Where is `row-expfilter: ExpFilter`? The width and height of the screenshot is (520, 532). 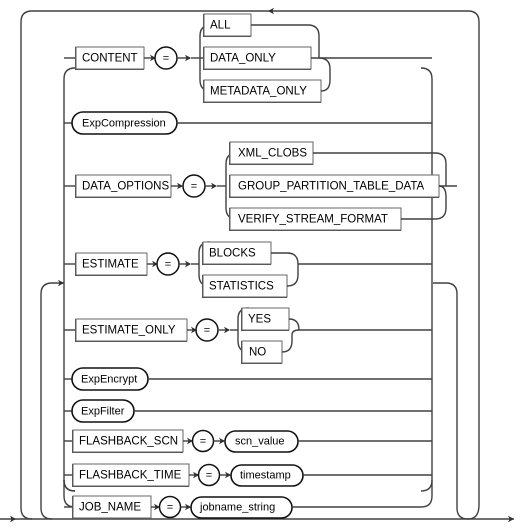 row-expfilter: ExpFilter is located at coordinates (248, 411).